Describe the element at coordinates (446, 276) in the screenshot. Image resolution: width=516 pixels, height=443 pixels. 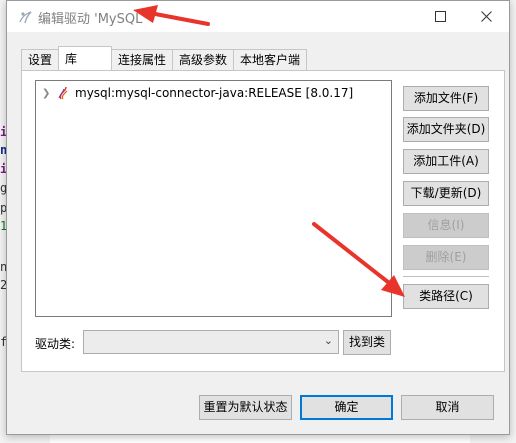
I see `button-separator` at that location.